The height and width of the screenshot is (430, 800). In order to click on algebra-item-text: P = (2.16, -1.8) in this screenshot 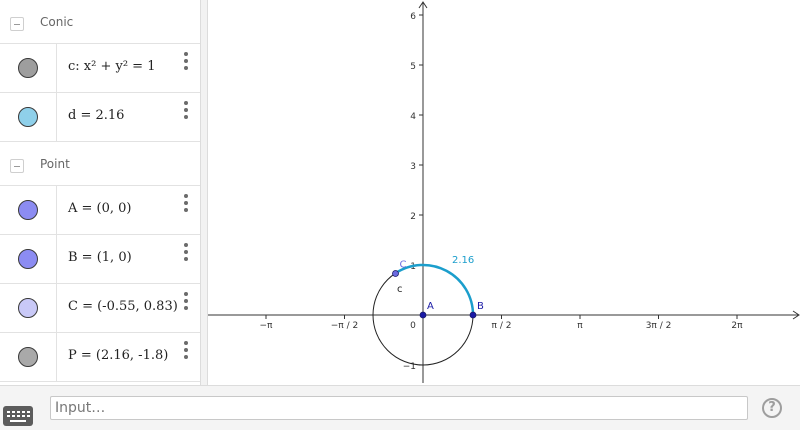, I will do `click(118, 355)`.